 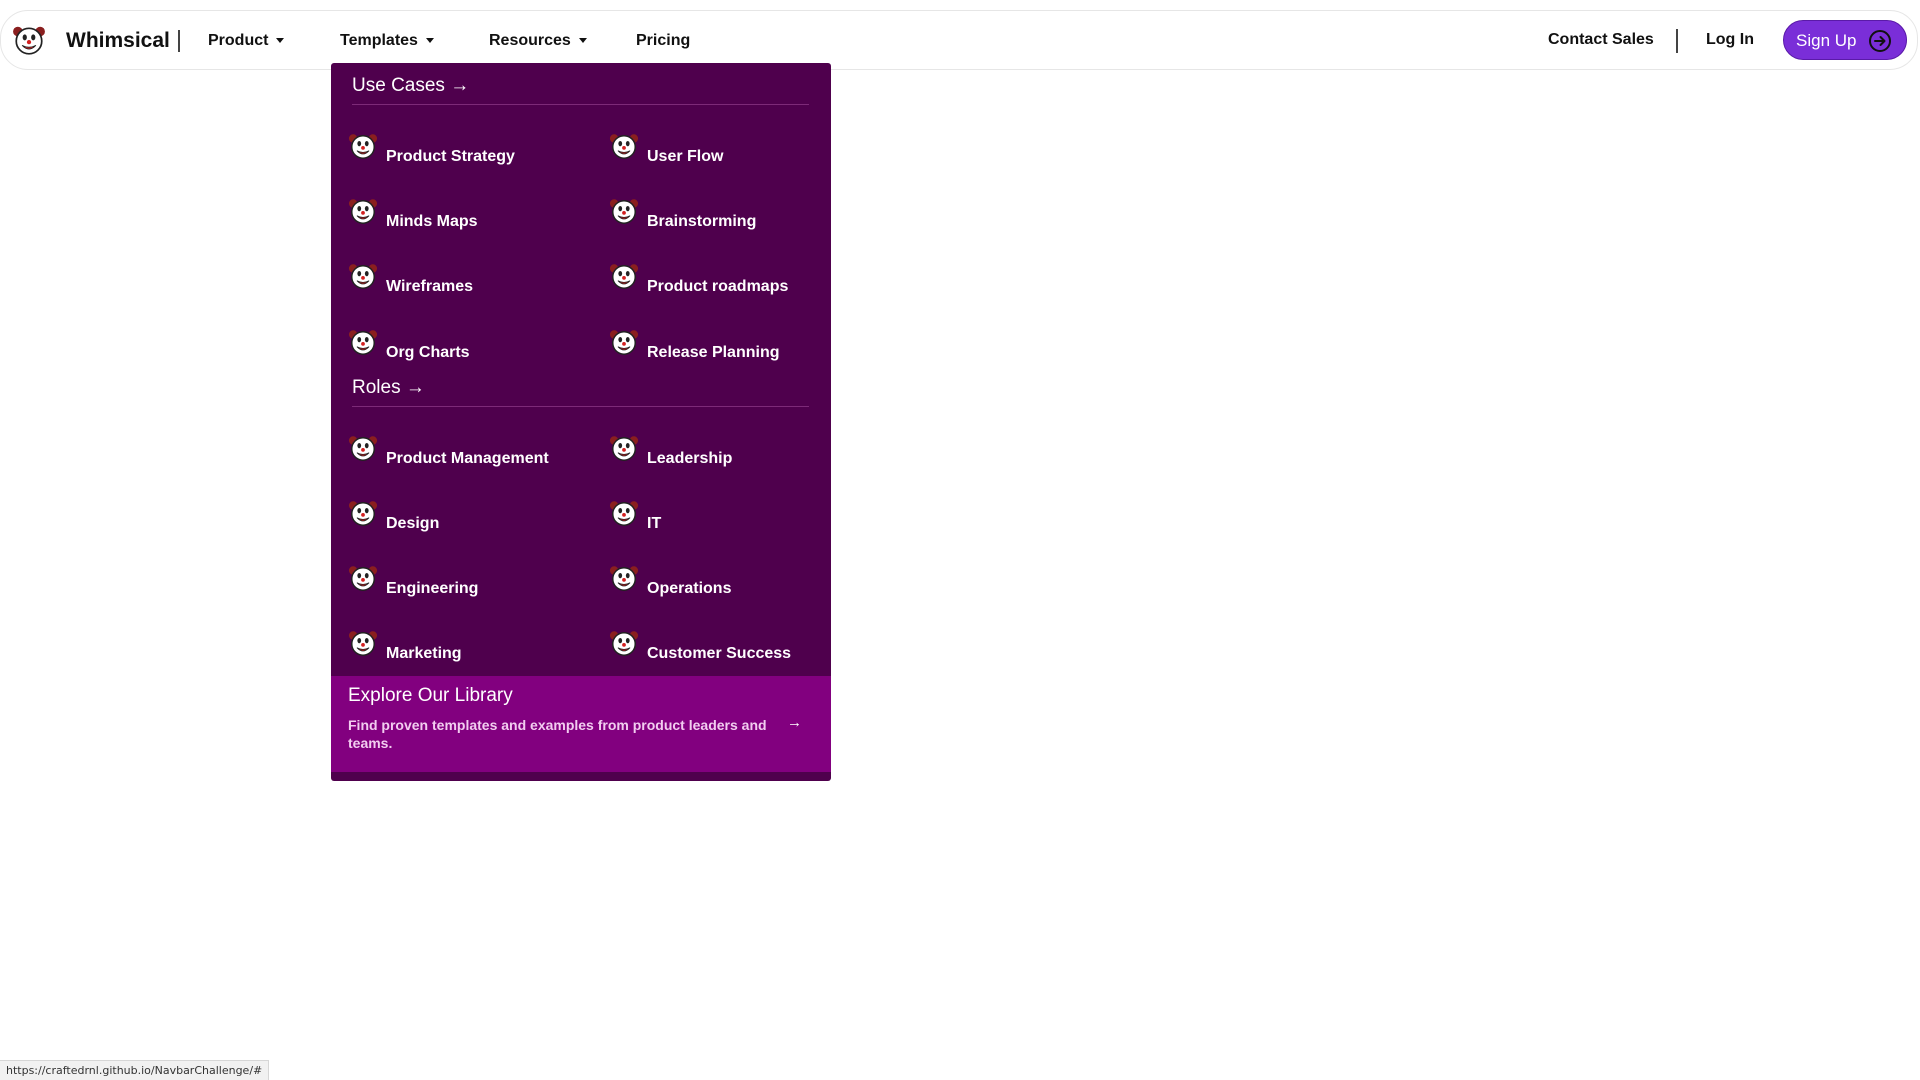 I want to click on menu-item-org-charts: Org Charts, so click(x=463, y=347).